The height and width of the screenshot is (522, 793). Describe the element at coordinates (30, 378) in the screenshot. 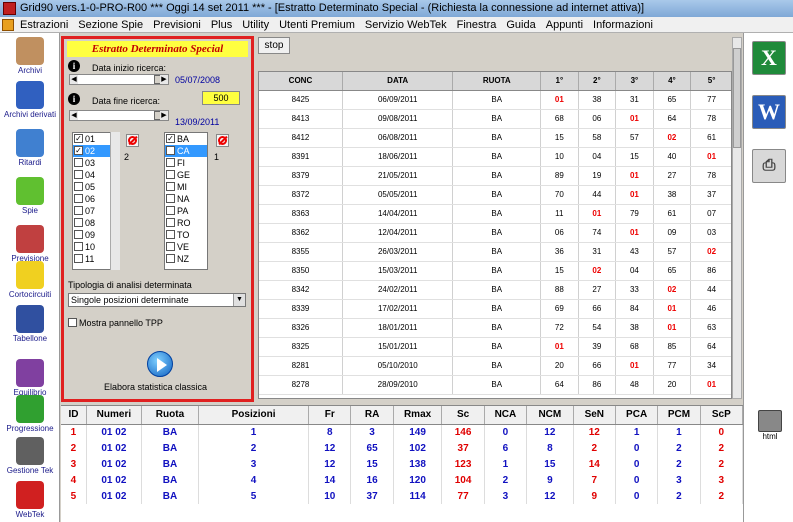

I see `sidebar-button: Equilibrio` at that location.